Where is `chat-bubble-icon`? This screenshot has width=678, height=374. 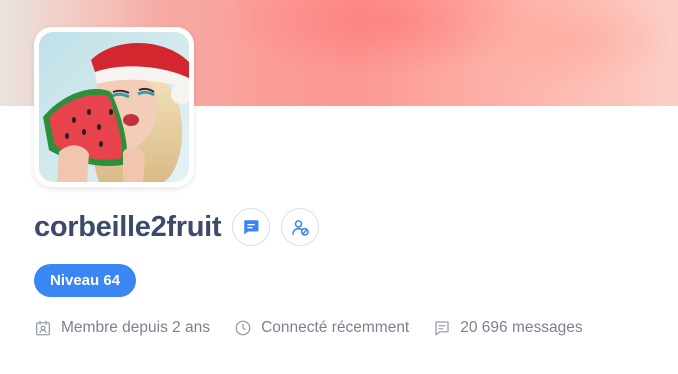
chat-bubble-icon is located at coordinates (251, 227).